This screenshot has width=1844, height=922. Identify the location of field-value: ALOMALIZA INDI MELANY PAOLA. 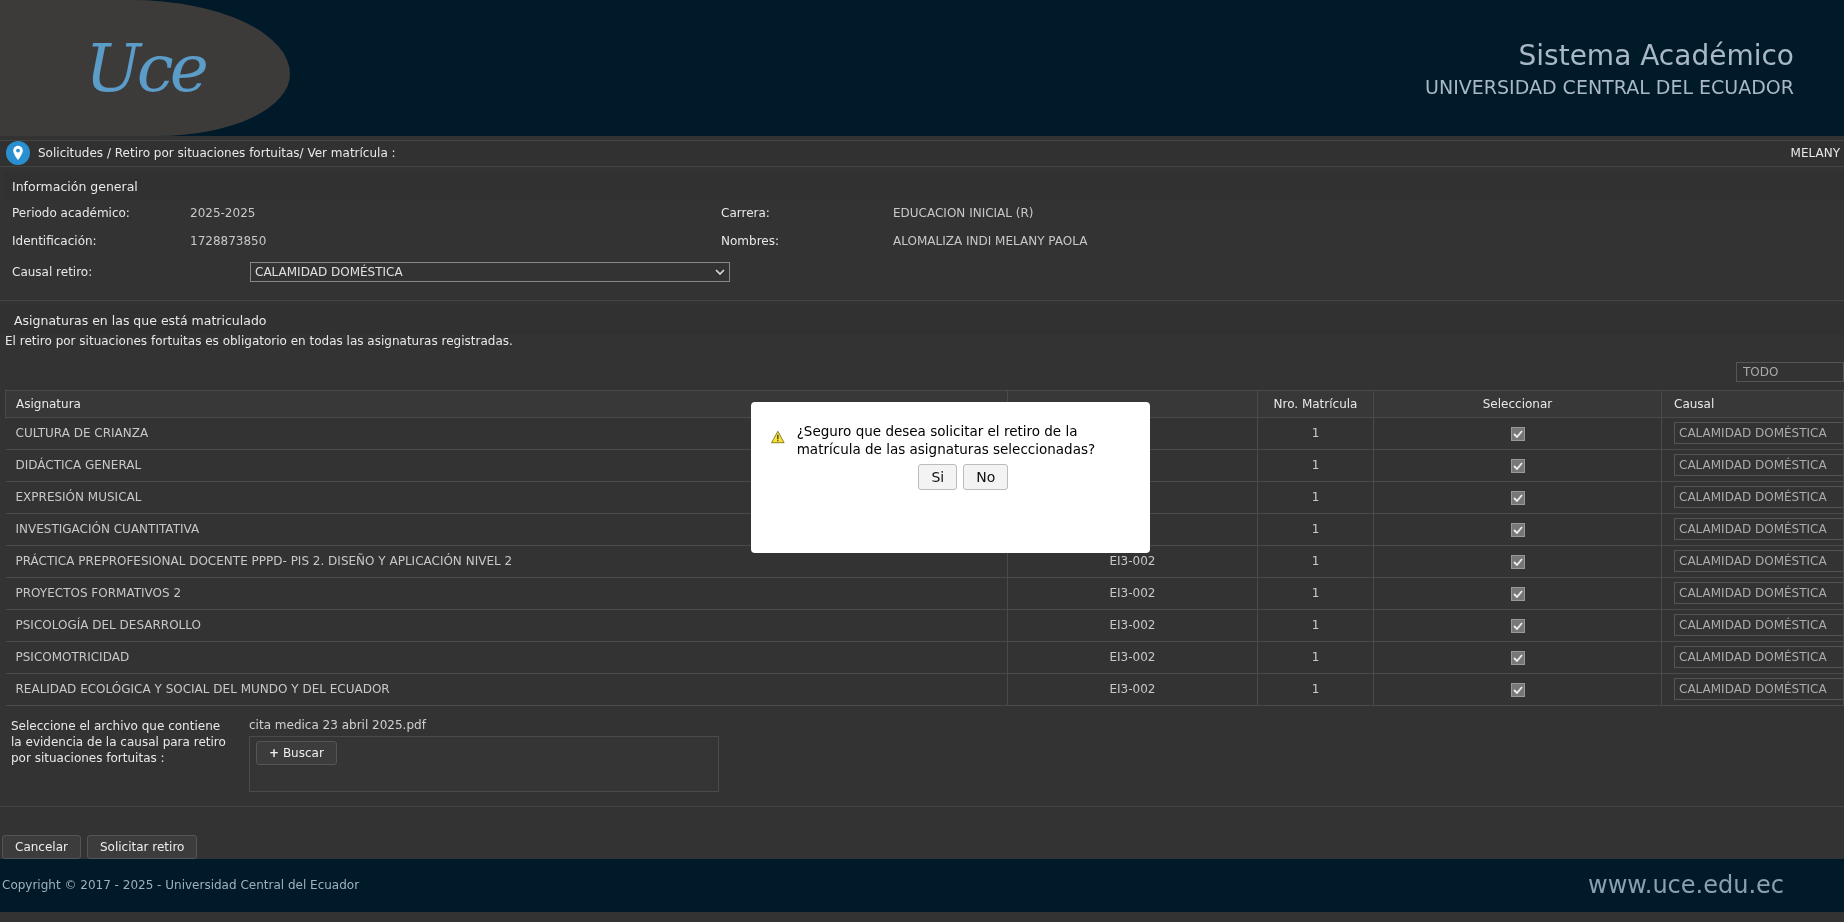
(991, 240).